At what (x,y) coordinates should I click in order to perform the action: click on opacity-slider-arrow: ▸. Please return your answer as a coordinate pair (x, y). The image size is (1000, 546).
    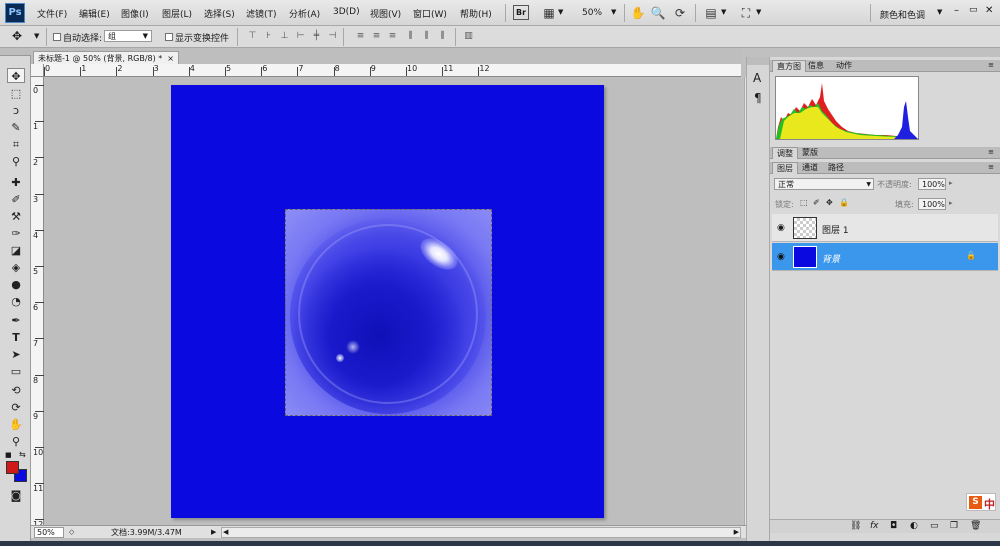
    Looking at the image, I should click on (951, 183).